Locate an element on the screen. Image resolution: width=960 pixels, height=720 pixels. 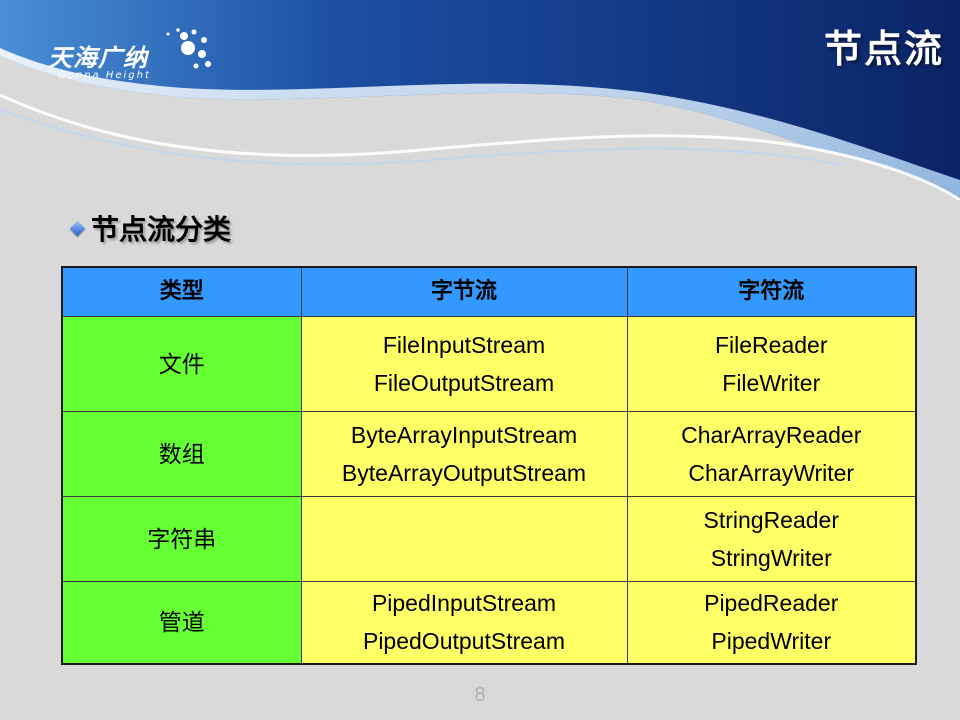
cell-line: FileWriter is located at coordinates (771, 383).